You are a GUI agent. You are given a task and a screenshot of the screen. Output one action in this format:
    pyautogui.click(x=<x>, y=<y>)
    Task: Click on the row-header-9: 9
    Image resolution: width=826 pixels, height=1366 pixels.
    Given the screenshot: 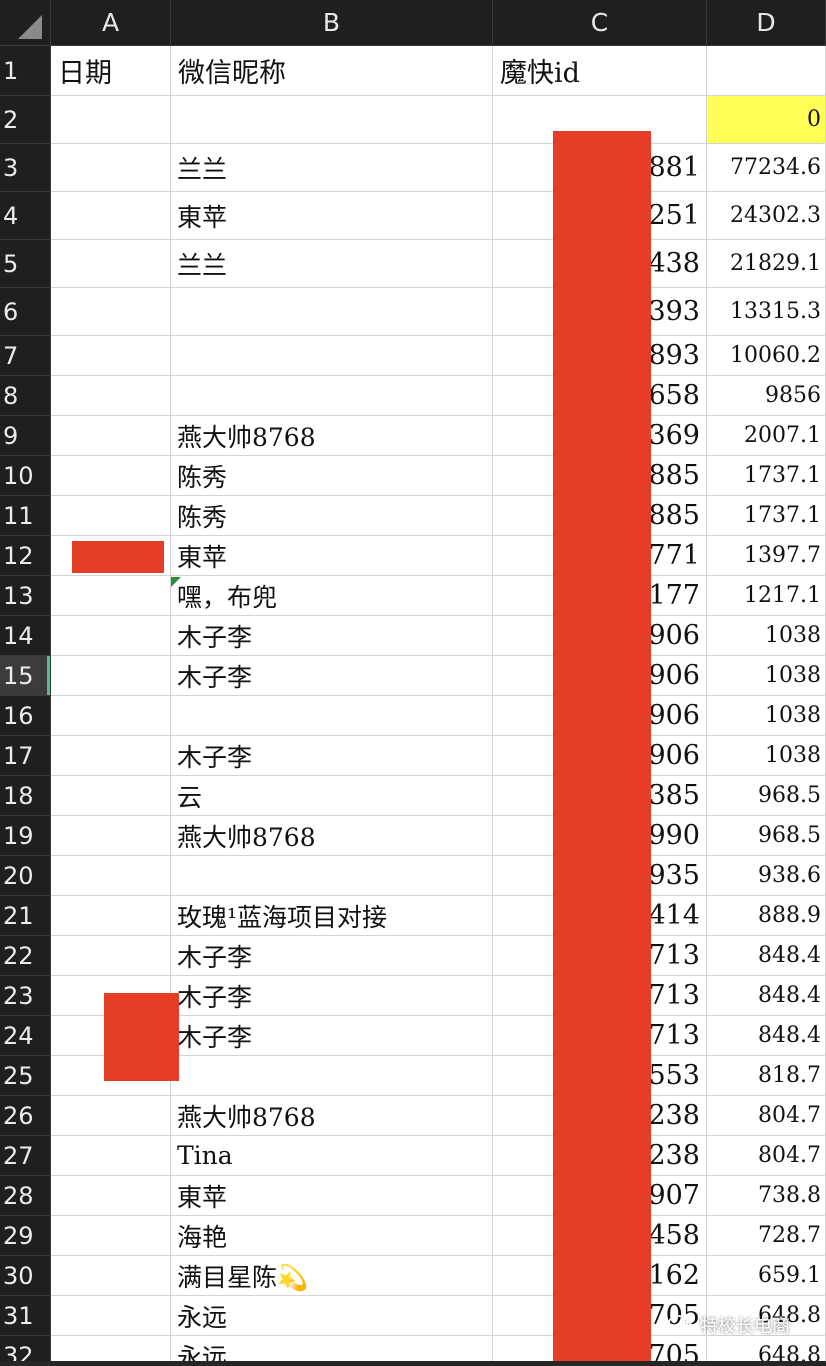 What is the action you would take?
    pyautogui.click(x=25, y=436)
    